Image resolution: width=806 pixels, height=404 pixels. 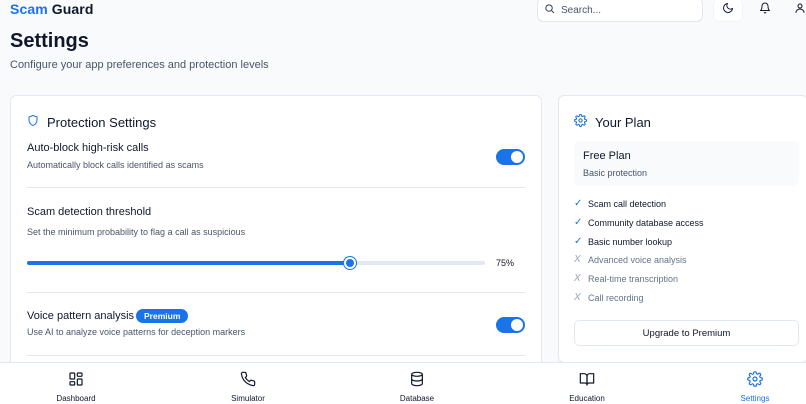 I want to click on plan-feature: X Real-time transcription, so click(x=626, y=278).